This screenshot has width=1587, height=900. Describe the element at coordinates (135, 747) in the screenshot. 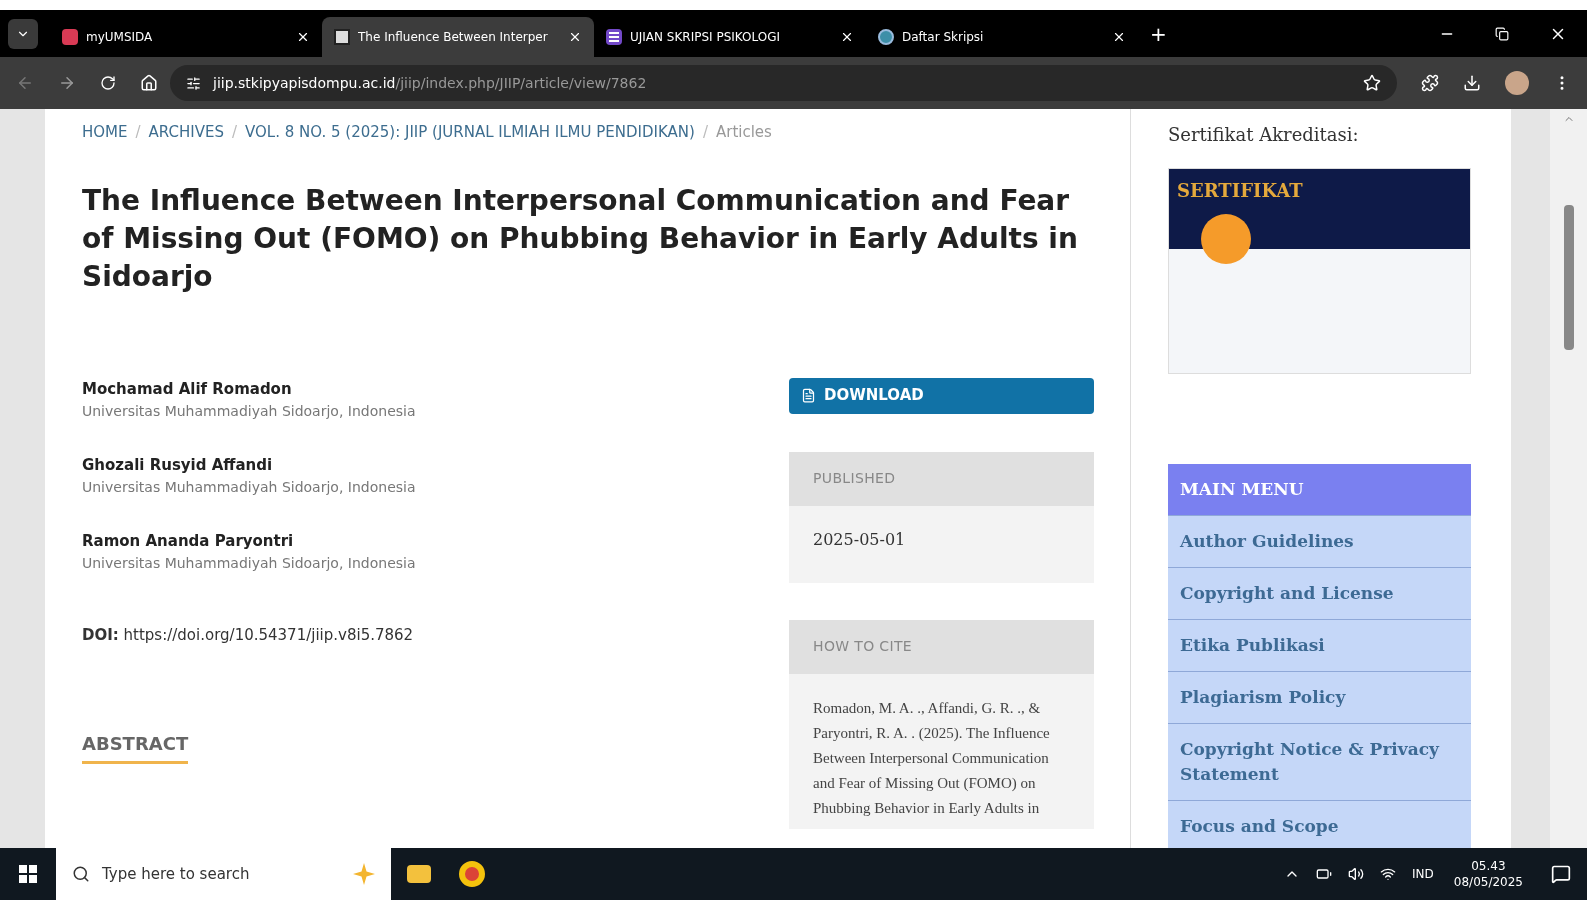

I see `abstract-heading: ABSTRACT` at that location.